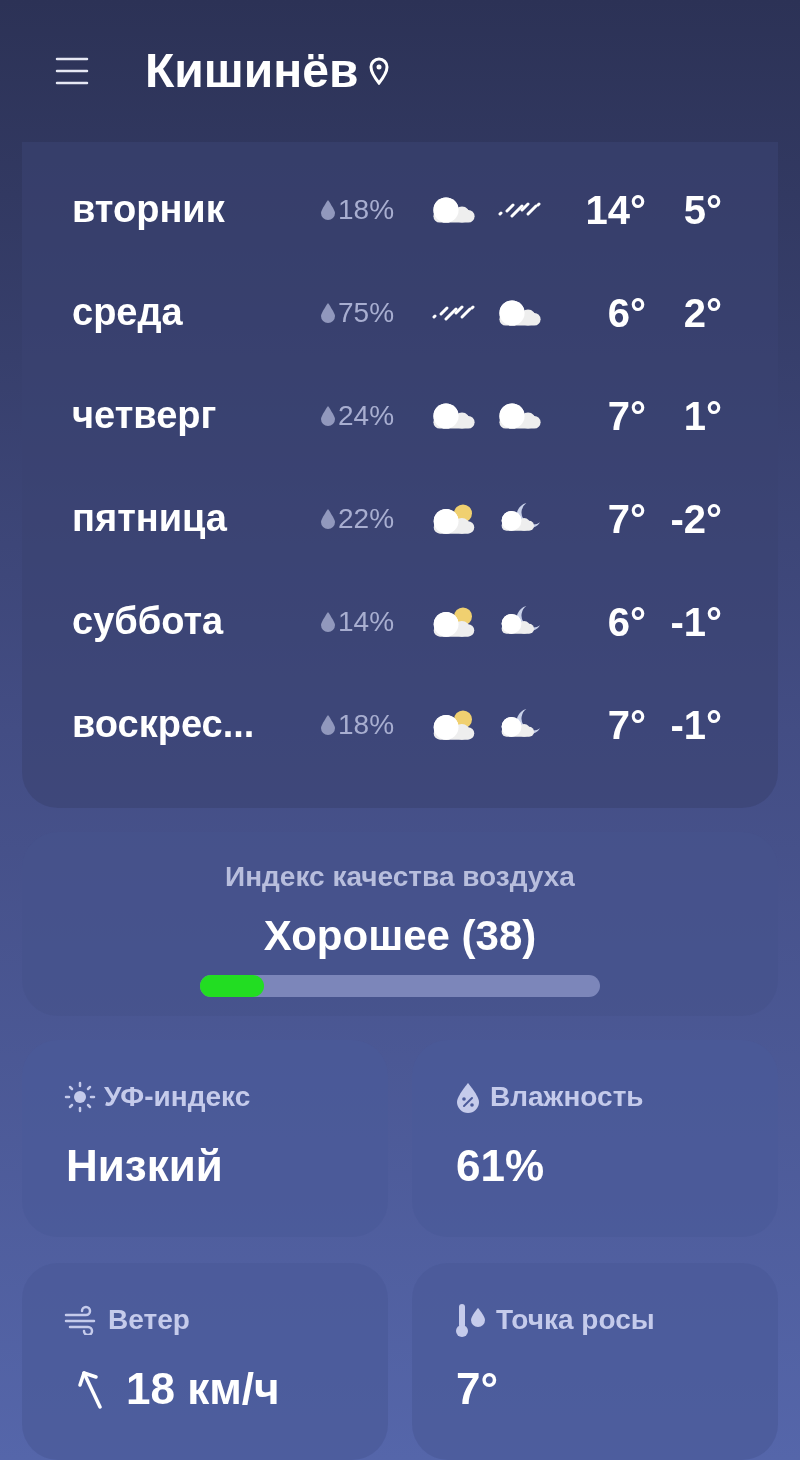 The width and height of the screenshot is (800, 1460). What do you see at coordinates (468, 1097) in the screenshot?
I see `drop-percent-icon` at bounding box center [468, 1097].